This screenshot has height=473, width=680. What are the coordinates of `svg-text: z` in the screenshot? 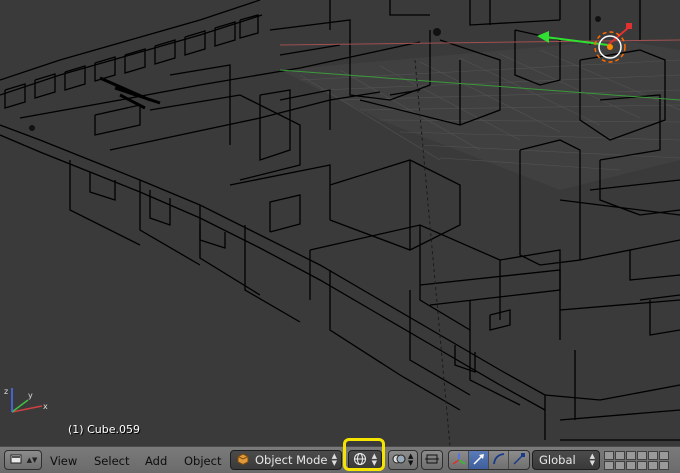 It's located at (6, 391).